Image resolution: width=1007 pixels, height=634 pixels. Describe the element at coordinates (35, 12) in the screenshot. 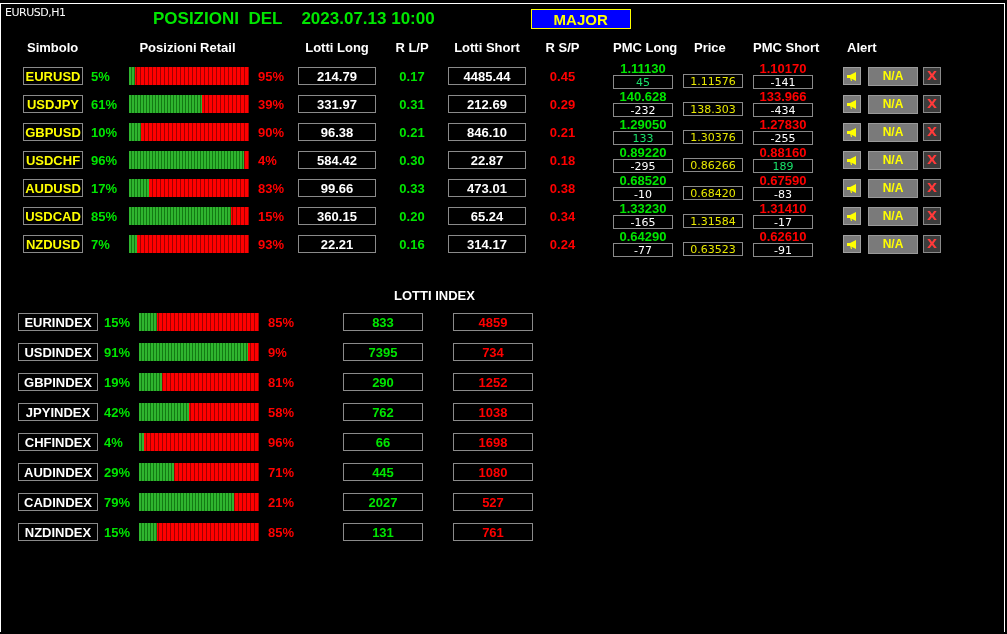

I see `chart-label: EURUSD,H1` at that location.